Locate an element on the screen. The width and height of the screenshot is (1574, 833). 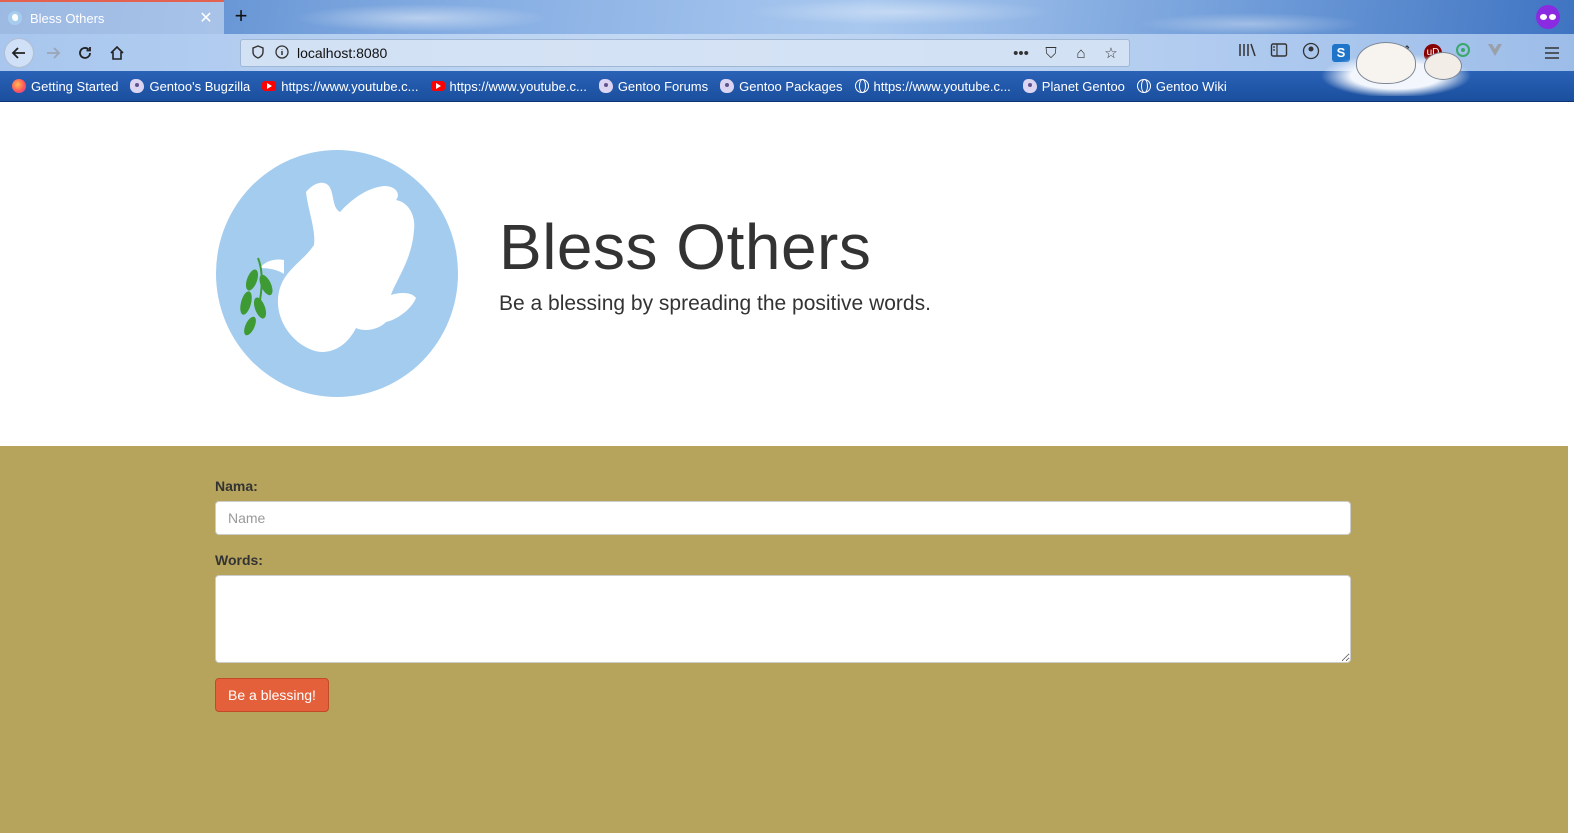
sidebar-icon is located at coordinates (1279, 53).